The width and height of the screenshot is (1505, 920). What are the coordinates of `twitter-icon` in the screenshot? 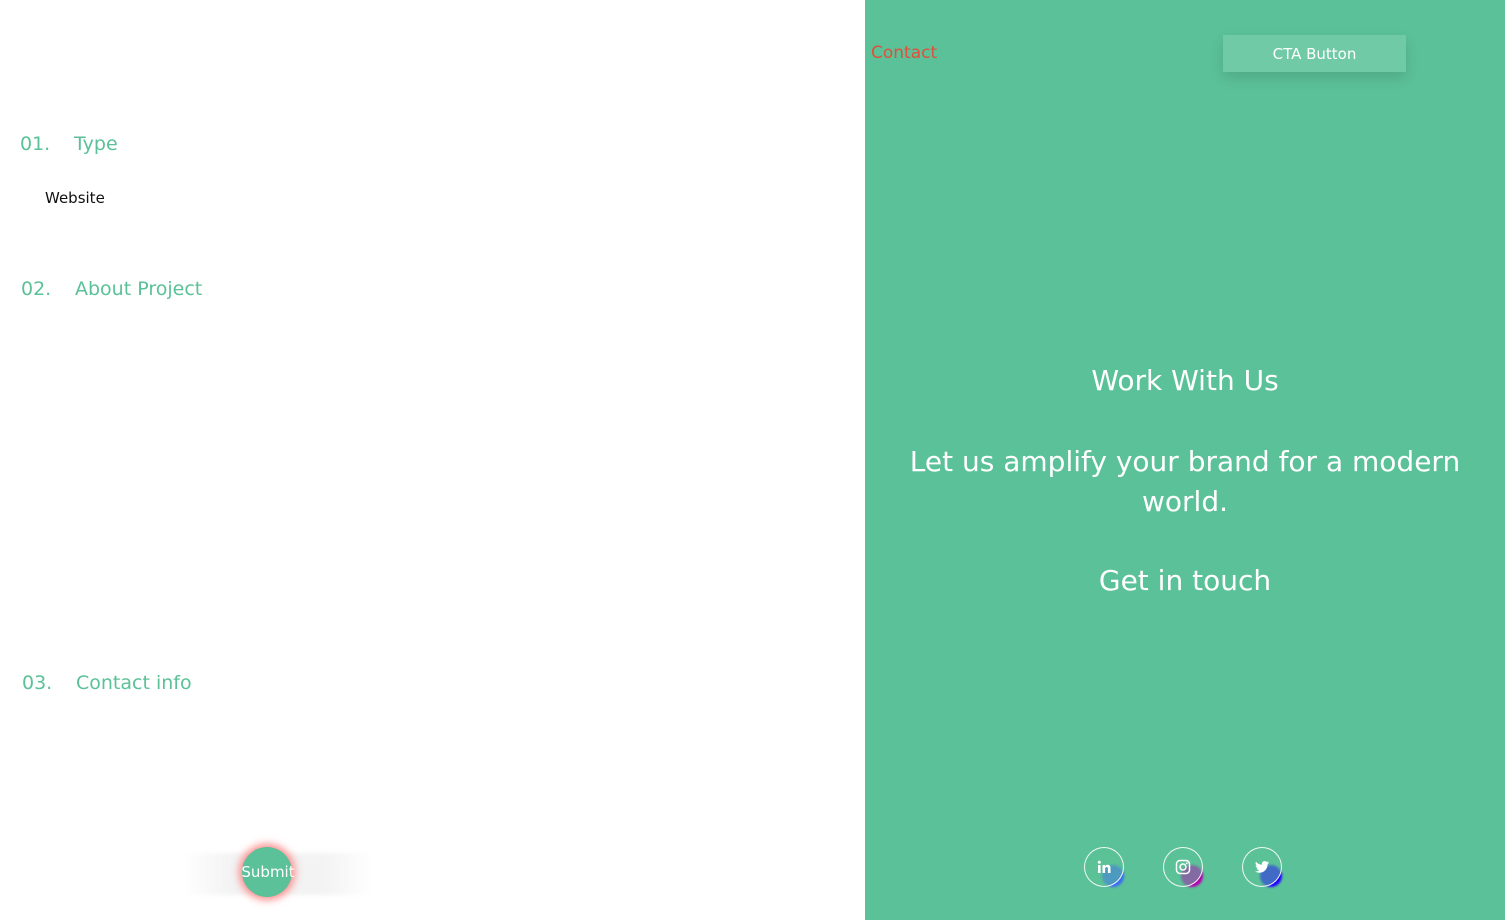 It's located at (1262, 867).